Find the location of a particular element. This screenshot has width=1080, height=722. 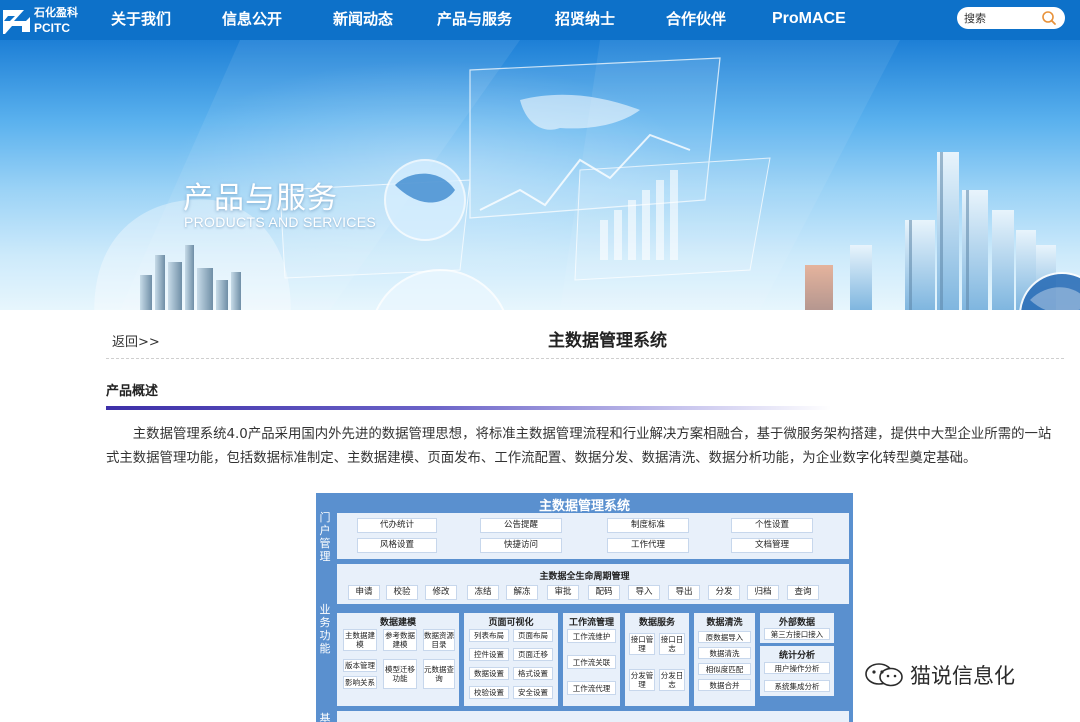

module-item: 接口日志 is located at coordinates (672, 644).